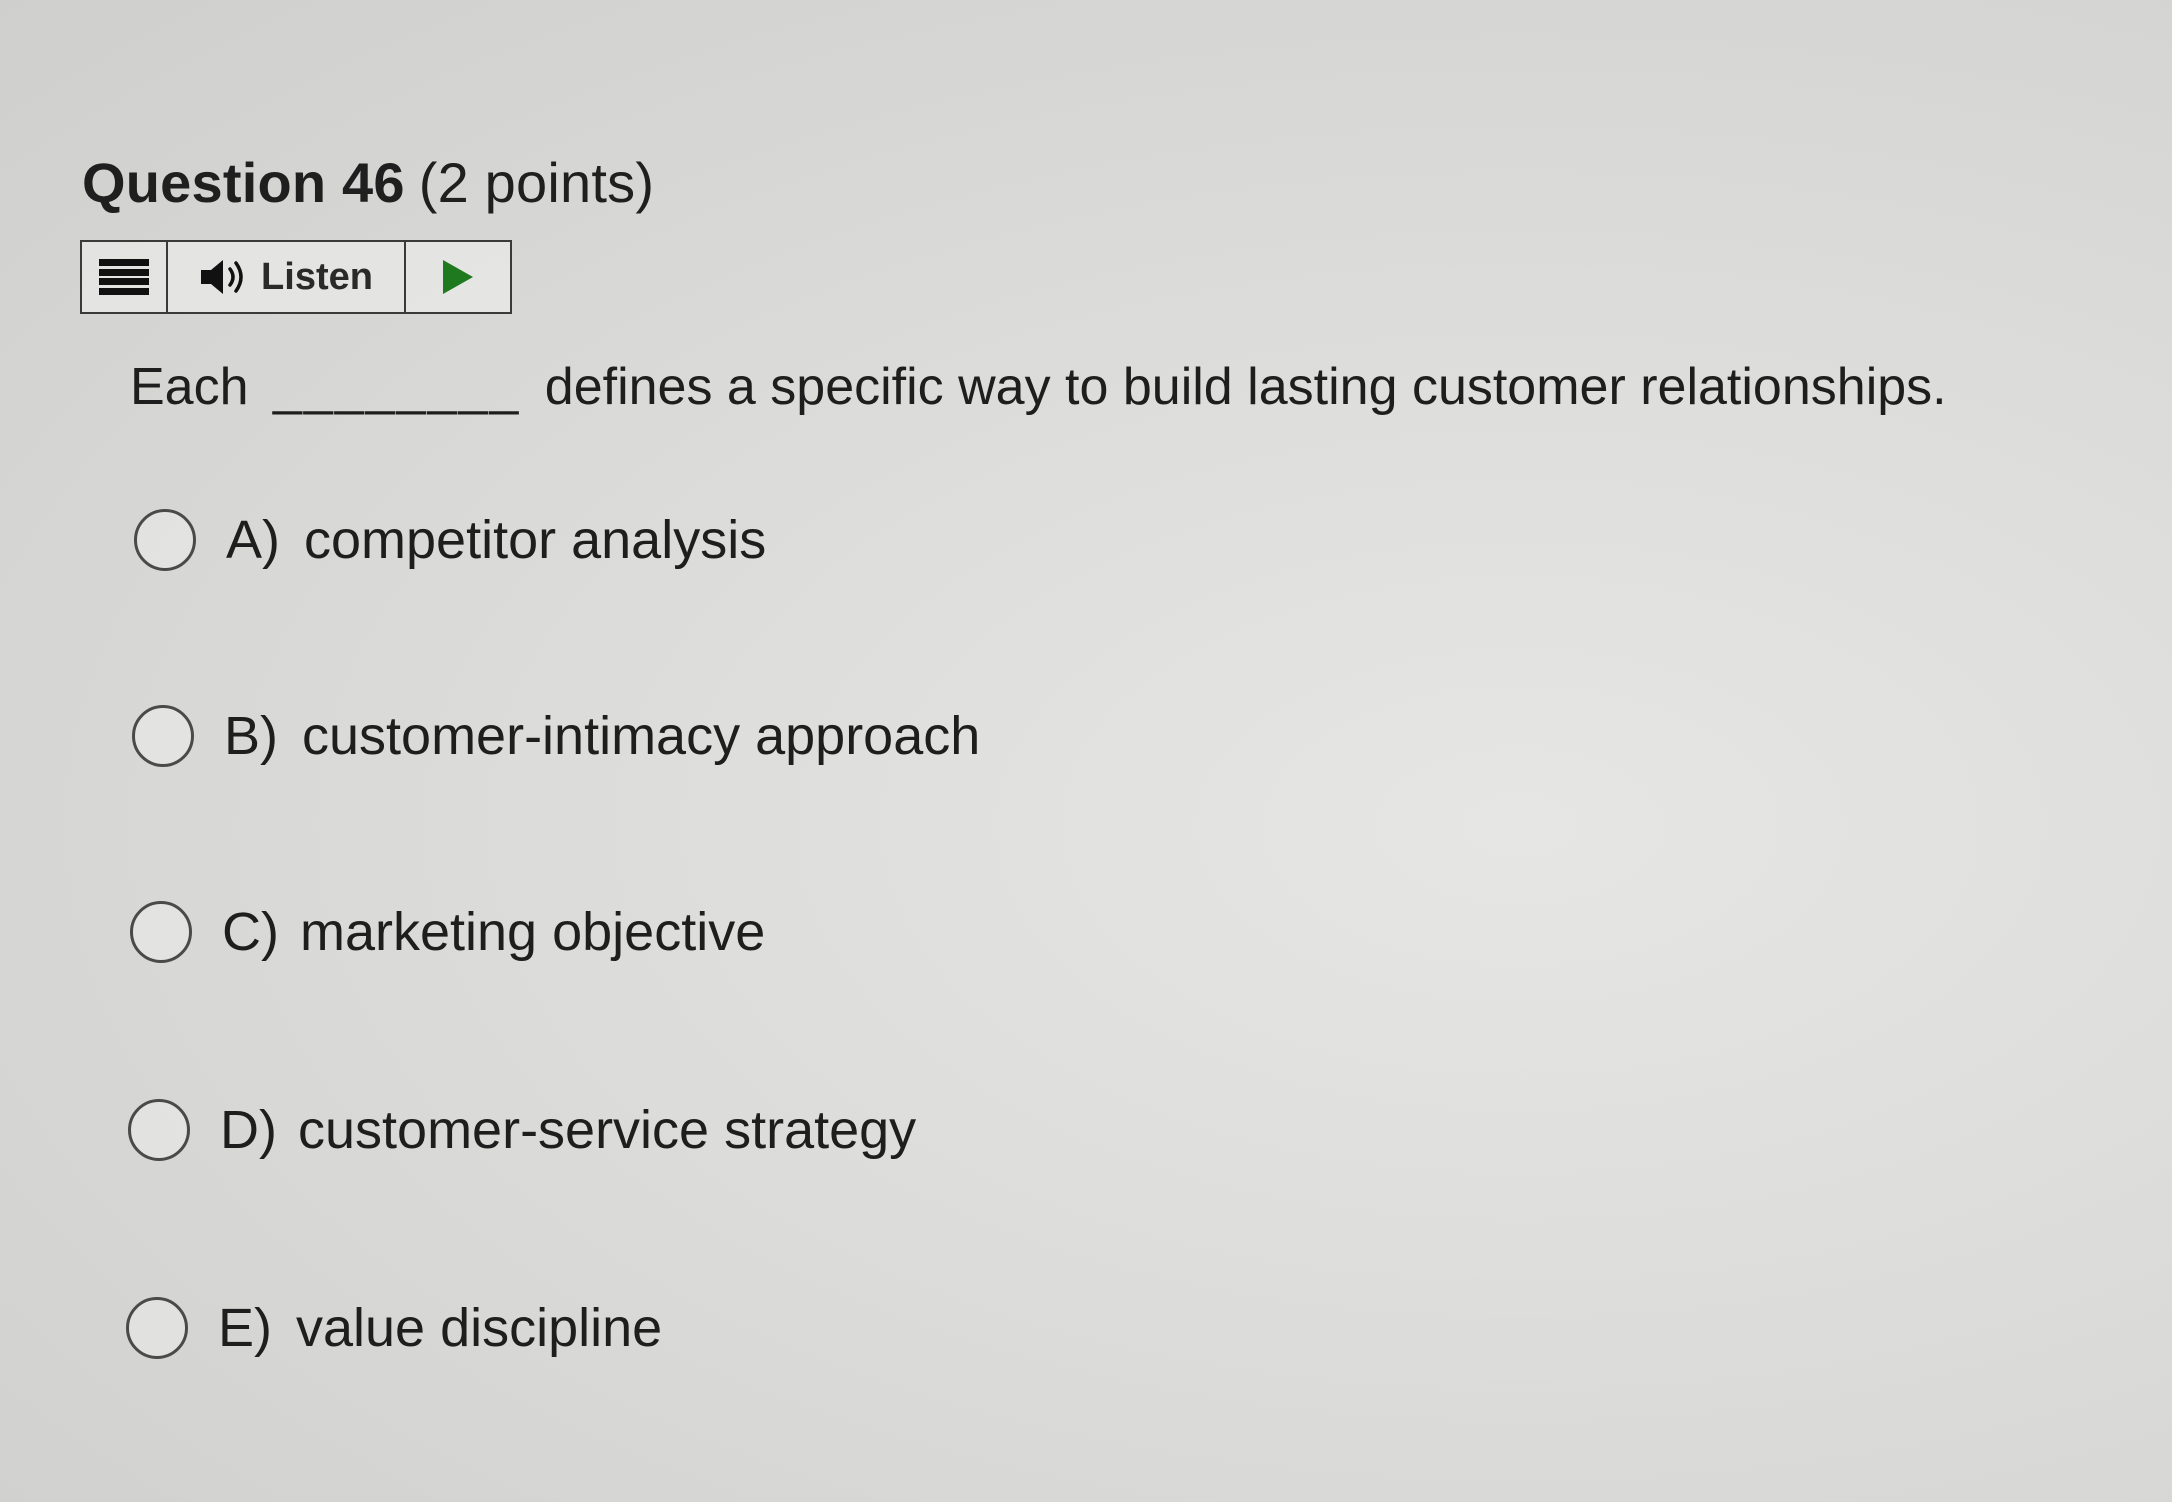 The image size is (2172, 1502). I want to click on option-b: B) customer-intimacy approach, so click(556, 736).